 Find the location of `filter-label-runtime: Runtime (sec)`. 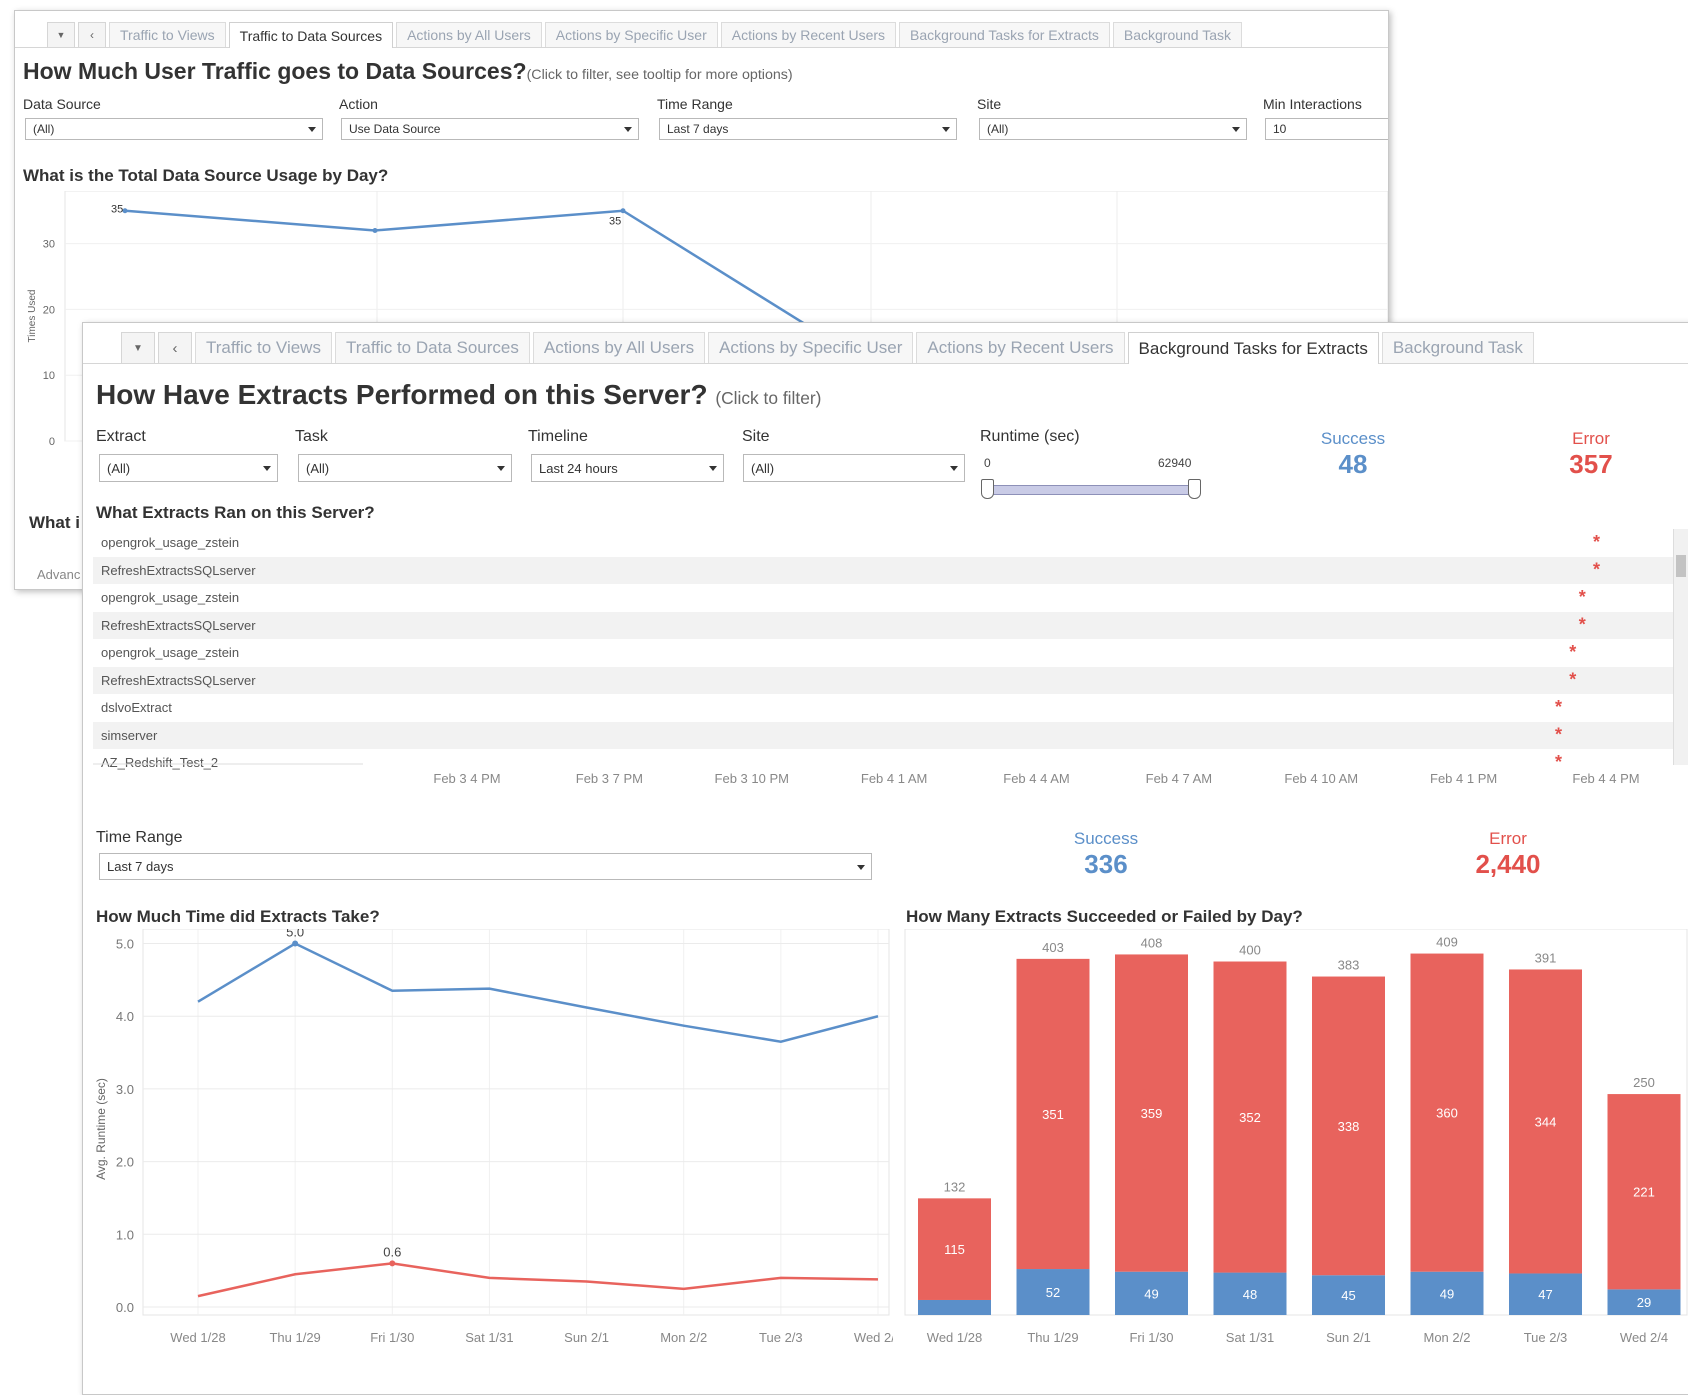

filter-label-runtime: Runtime (sec) is located at coordinates (1030, 436).